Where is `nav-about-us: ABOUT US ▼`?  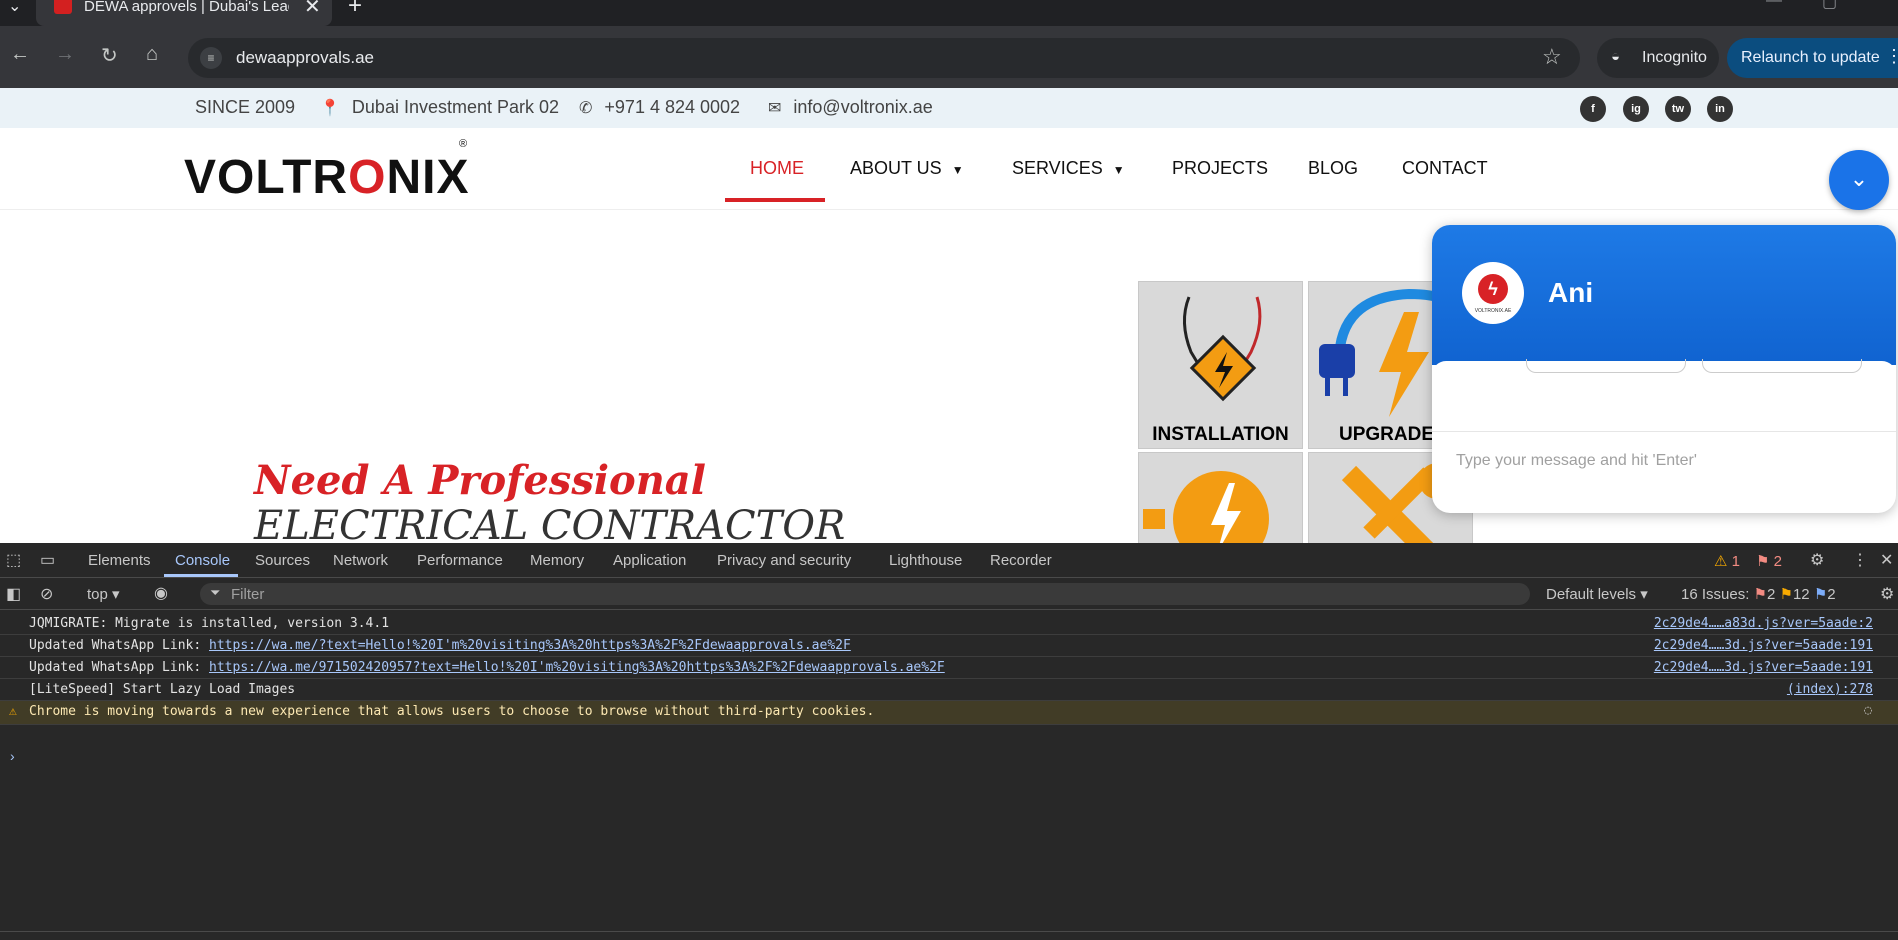
nav-about-us: ABOUT US ▼ is located at coordinates (907, 168).